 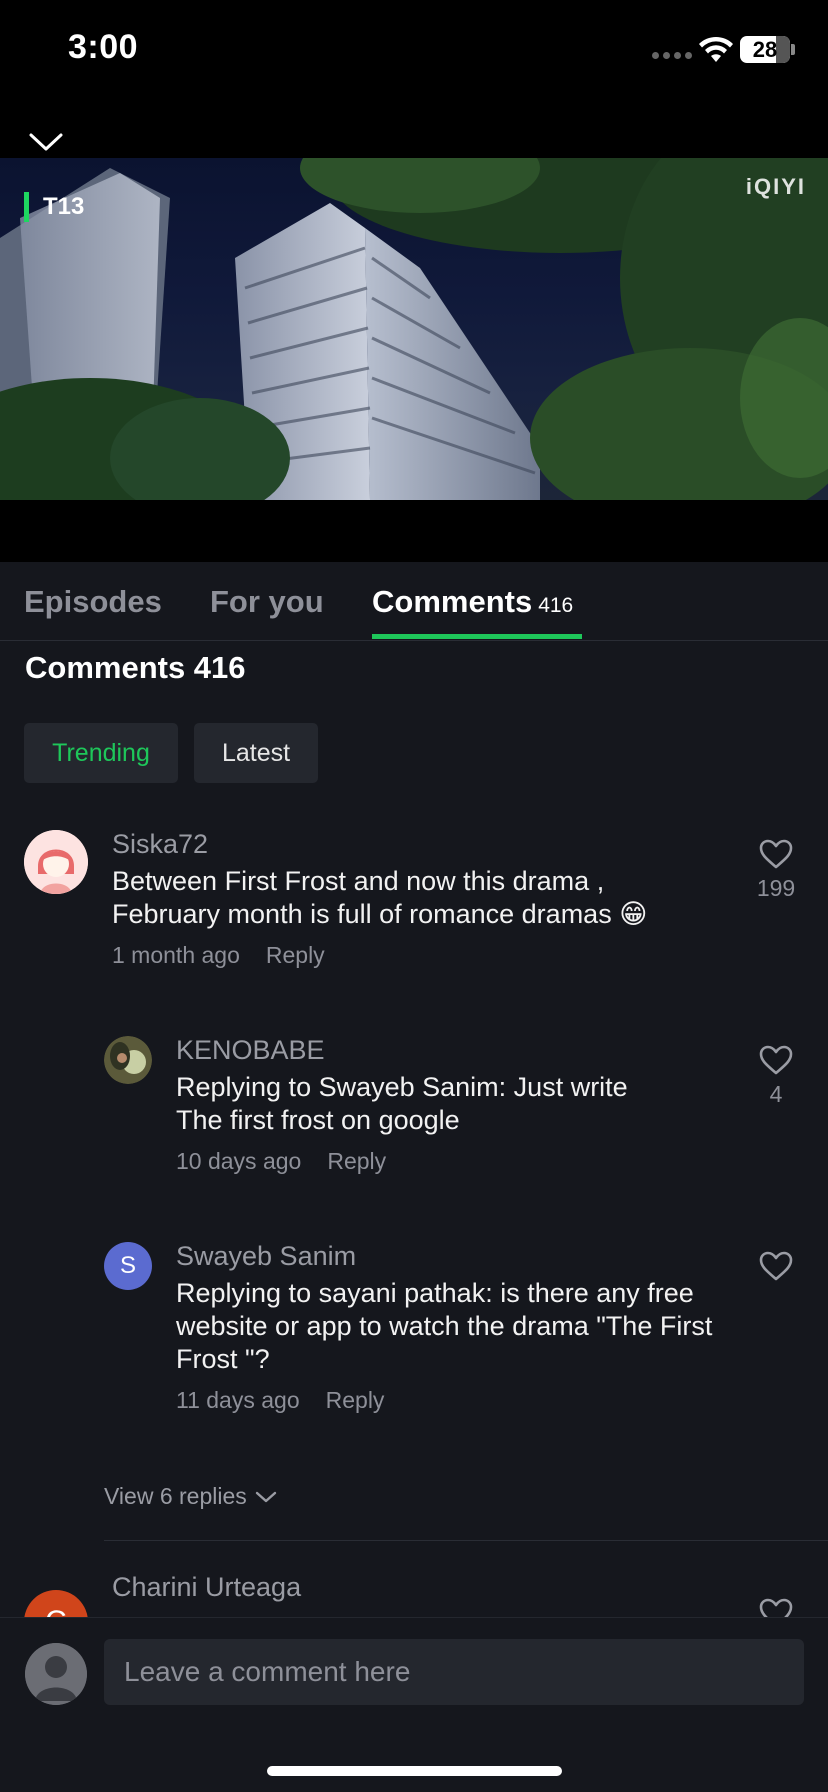 I want to click on battery-indicator: 28, so click(x=765, y=49).